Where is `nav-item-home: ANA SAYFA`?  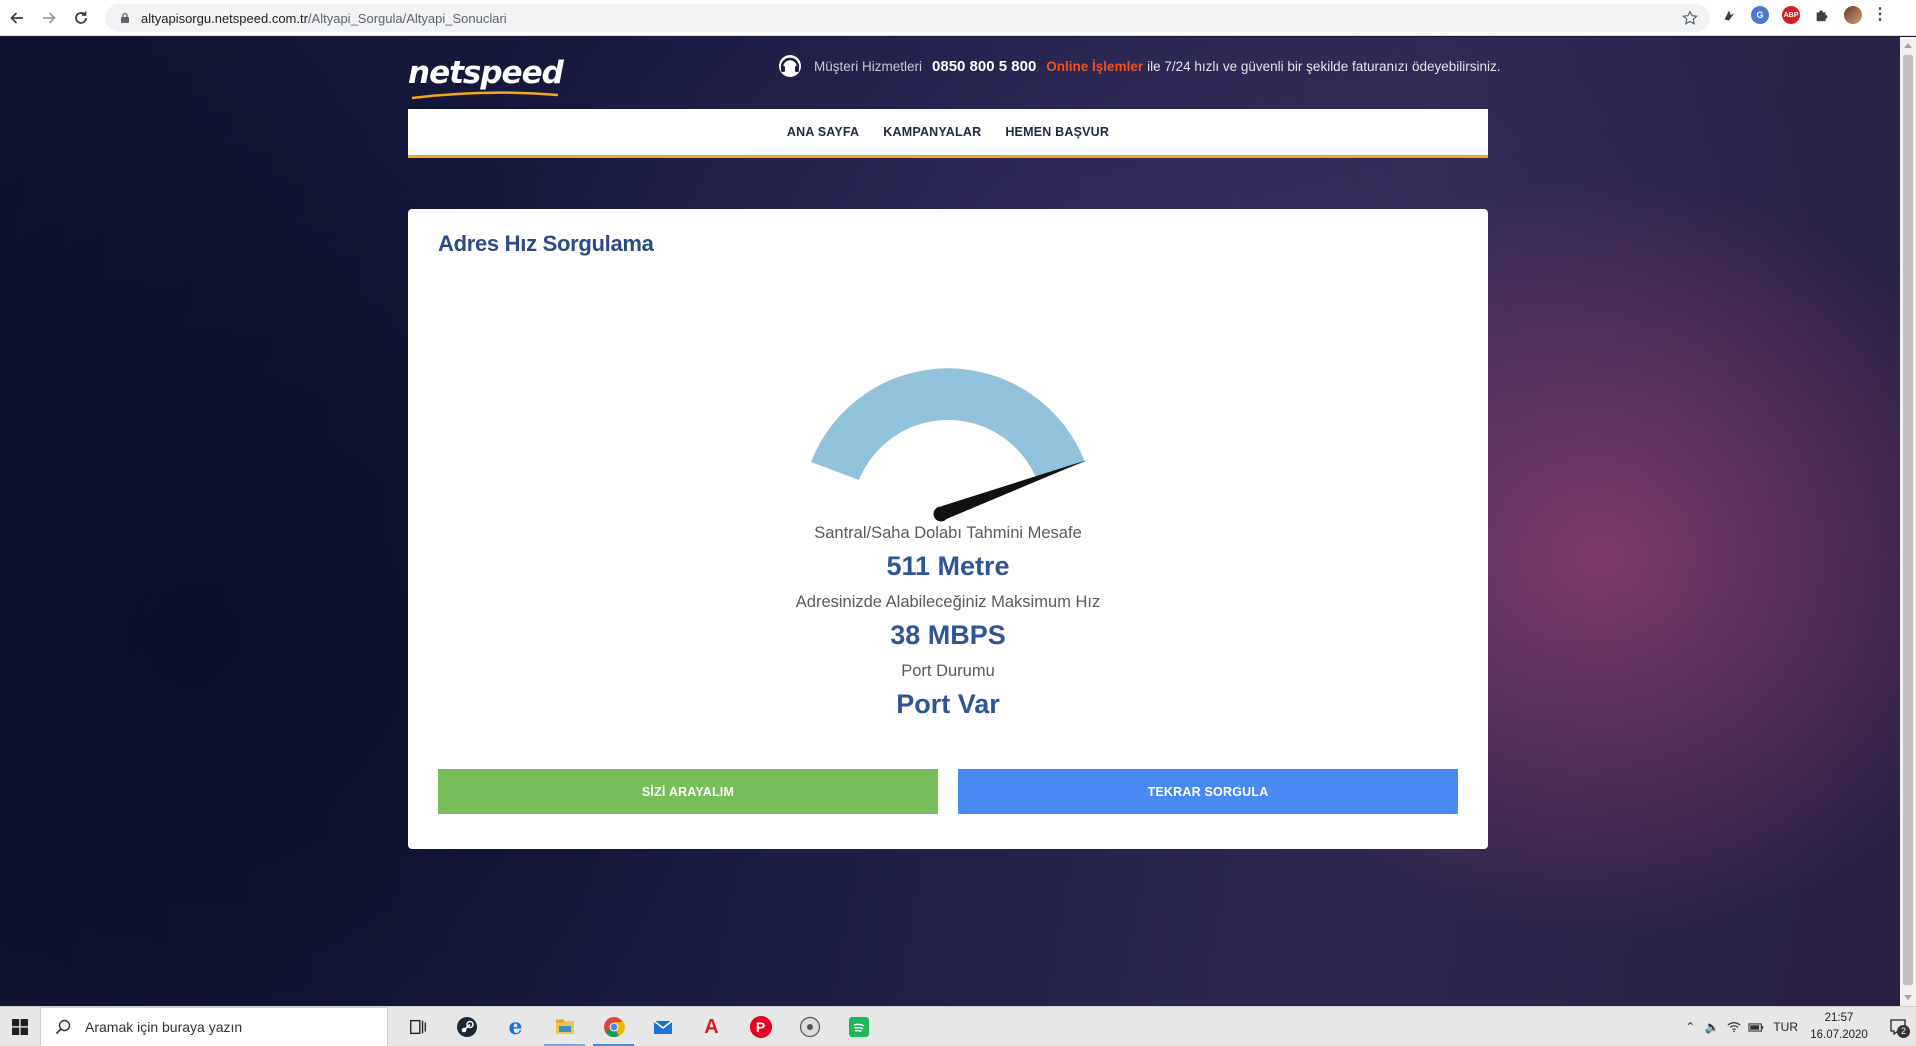
nav-item-home: ANA SAYFA is located at coordinates (823, 132).